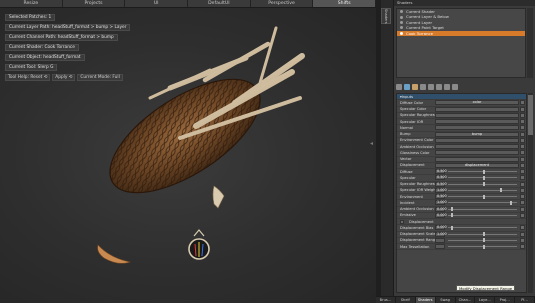 The image size is (535, 303). Describe the element at coordinates (371, 143) in the screenshot. I see `viewport-handle-icon: ◂` at that location.